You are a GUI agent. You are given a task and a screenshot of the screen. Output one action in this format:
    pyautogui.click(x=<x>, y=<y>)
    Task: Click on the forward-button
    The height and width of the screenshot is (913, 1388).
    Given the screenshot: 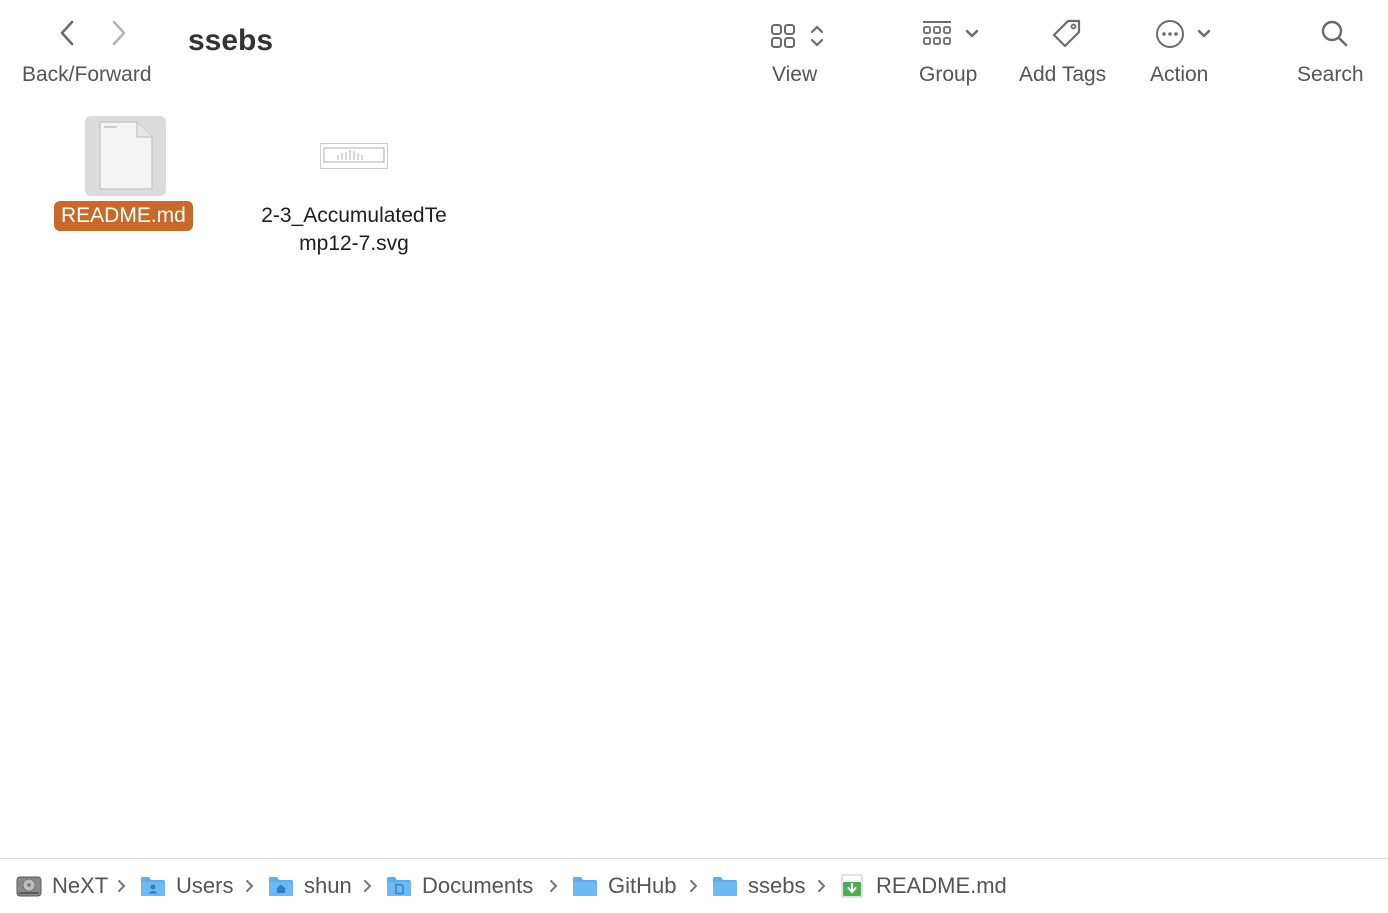 What is the action you would take?
    pyautogui.click(x=118, y=33)
    